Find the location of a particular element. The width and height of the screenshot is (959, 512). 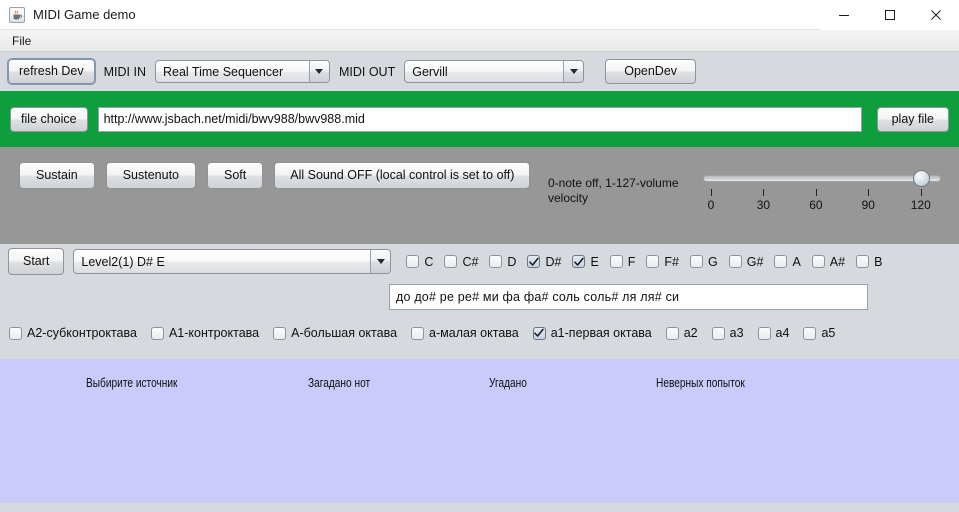

level-select: Level2(1) D# E is located at coordinates (232, 261).